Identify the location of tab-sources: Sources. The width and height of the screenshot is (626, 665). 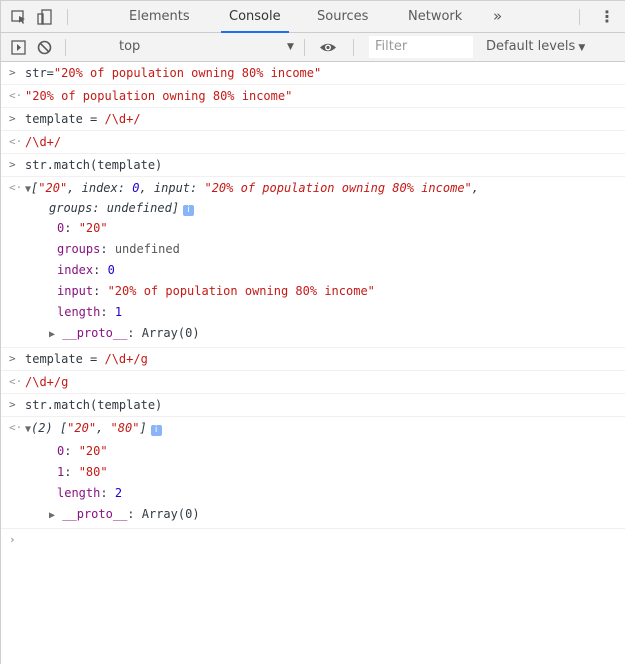
(342, 16).